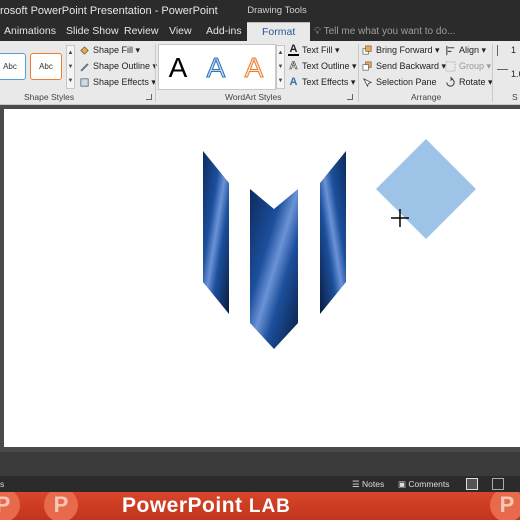 The width and height of the screenshot is (520, 520). What do you see at coordinates (254, 68) in the screenshot?
I see `wordart-preset-orange-outline: A` at bounding box center [254, 68].